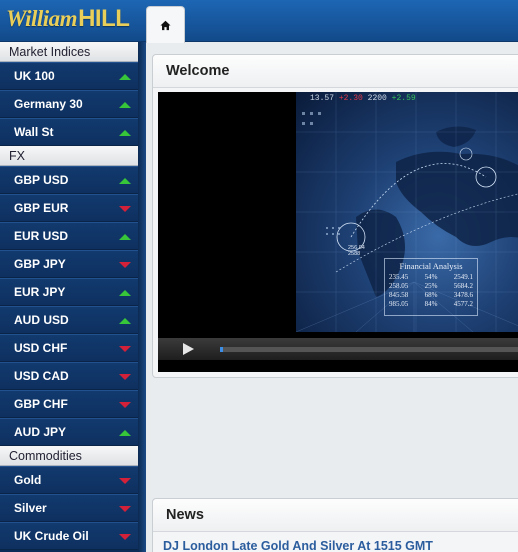 The width and height of the screenshot is (518, 552). What do you see at coordinates (463, 304) in the screenshot?
I see `financial-analysis-cell: 4577.2` at bounding box center [463, 304].